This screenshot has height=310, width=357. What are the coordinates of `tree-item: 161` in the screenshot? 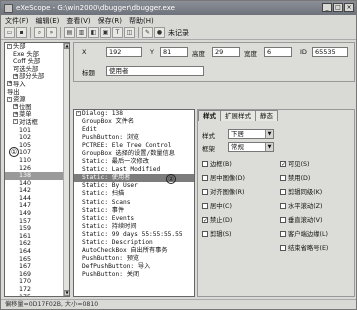 It's located at (37, 237).